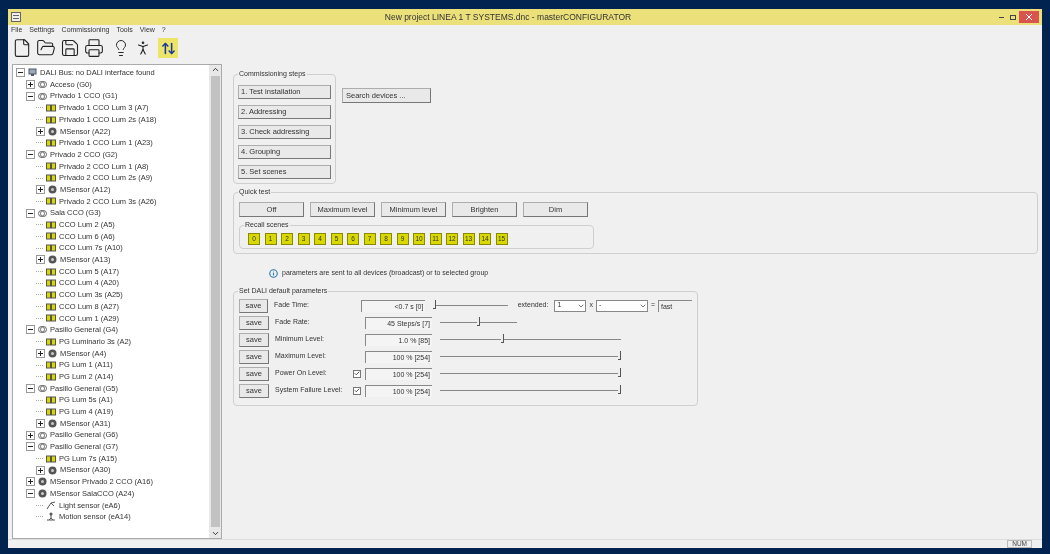  I want to click on new-file-icon, so click(22, 48).